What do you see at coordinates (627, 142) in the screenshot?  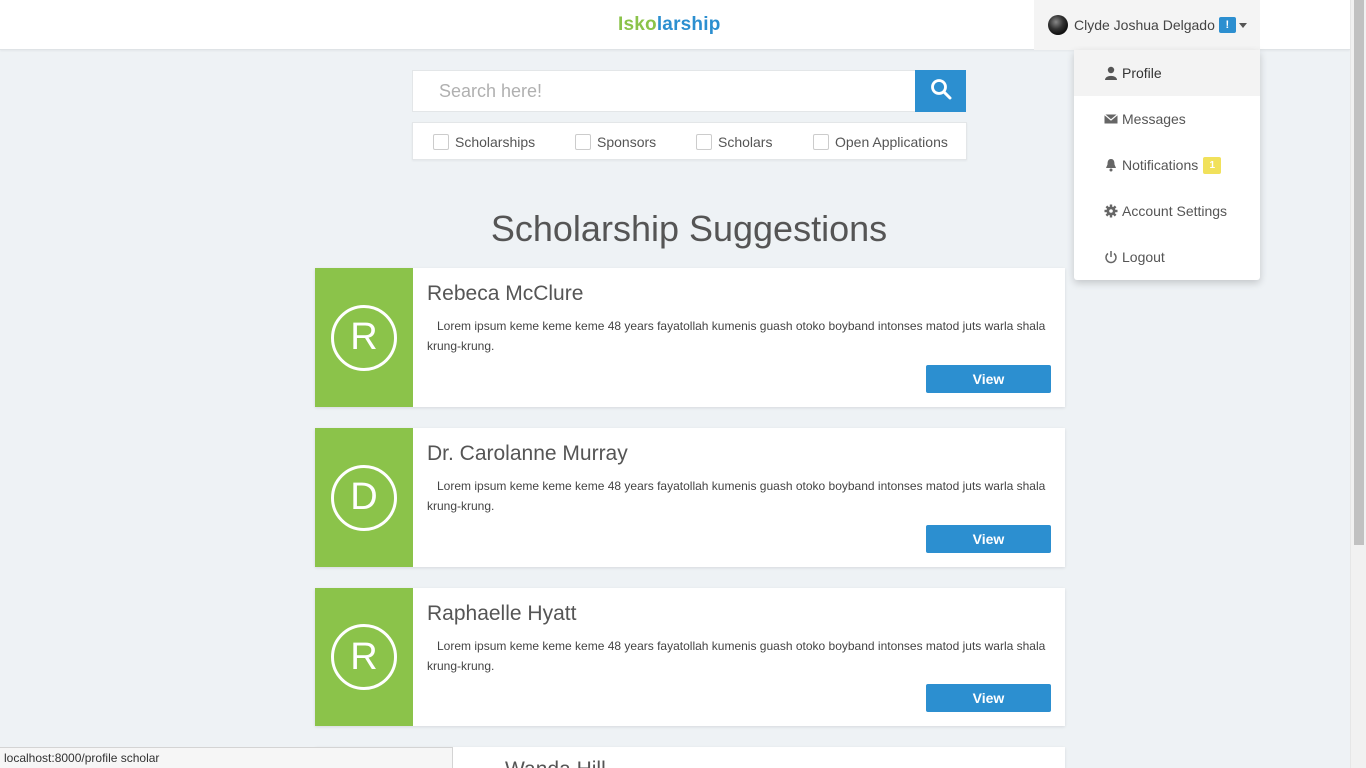 I see `filter-label: Sponsors` at bounding box center [627, 142].